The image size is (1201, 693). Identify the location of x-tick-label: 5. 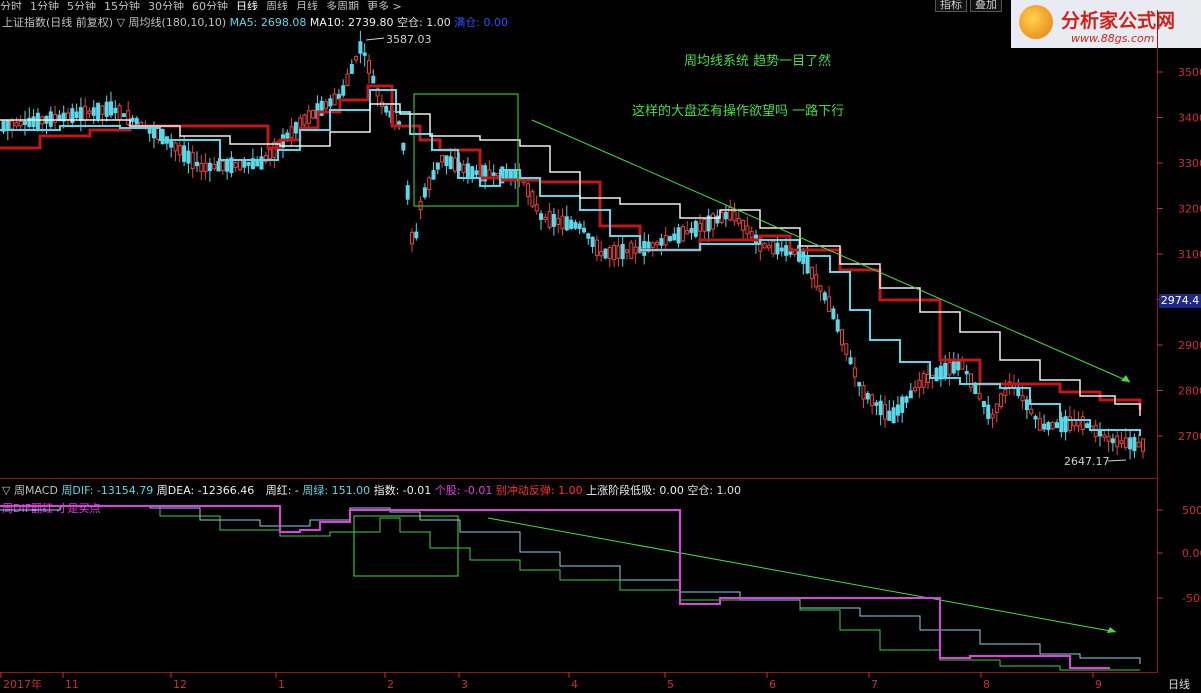
(670, 684).